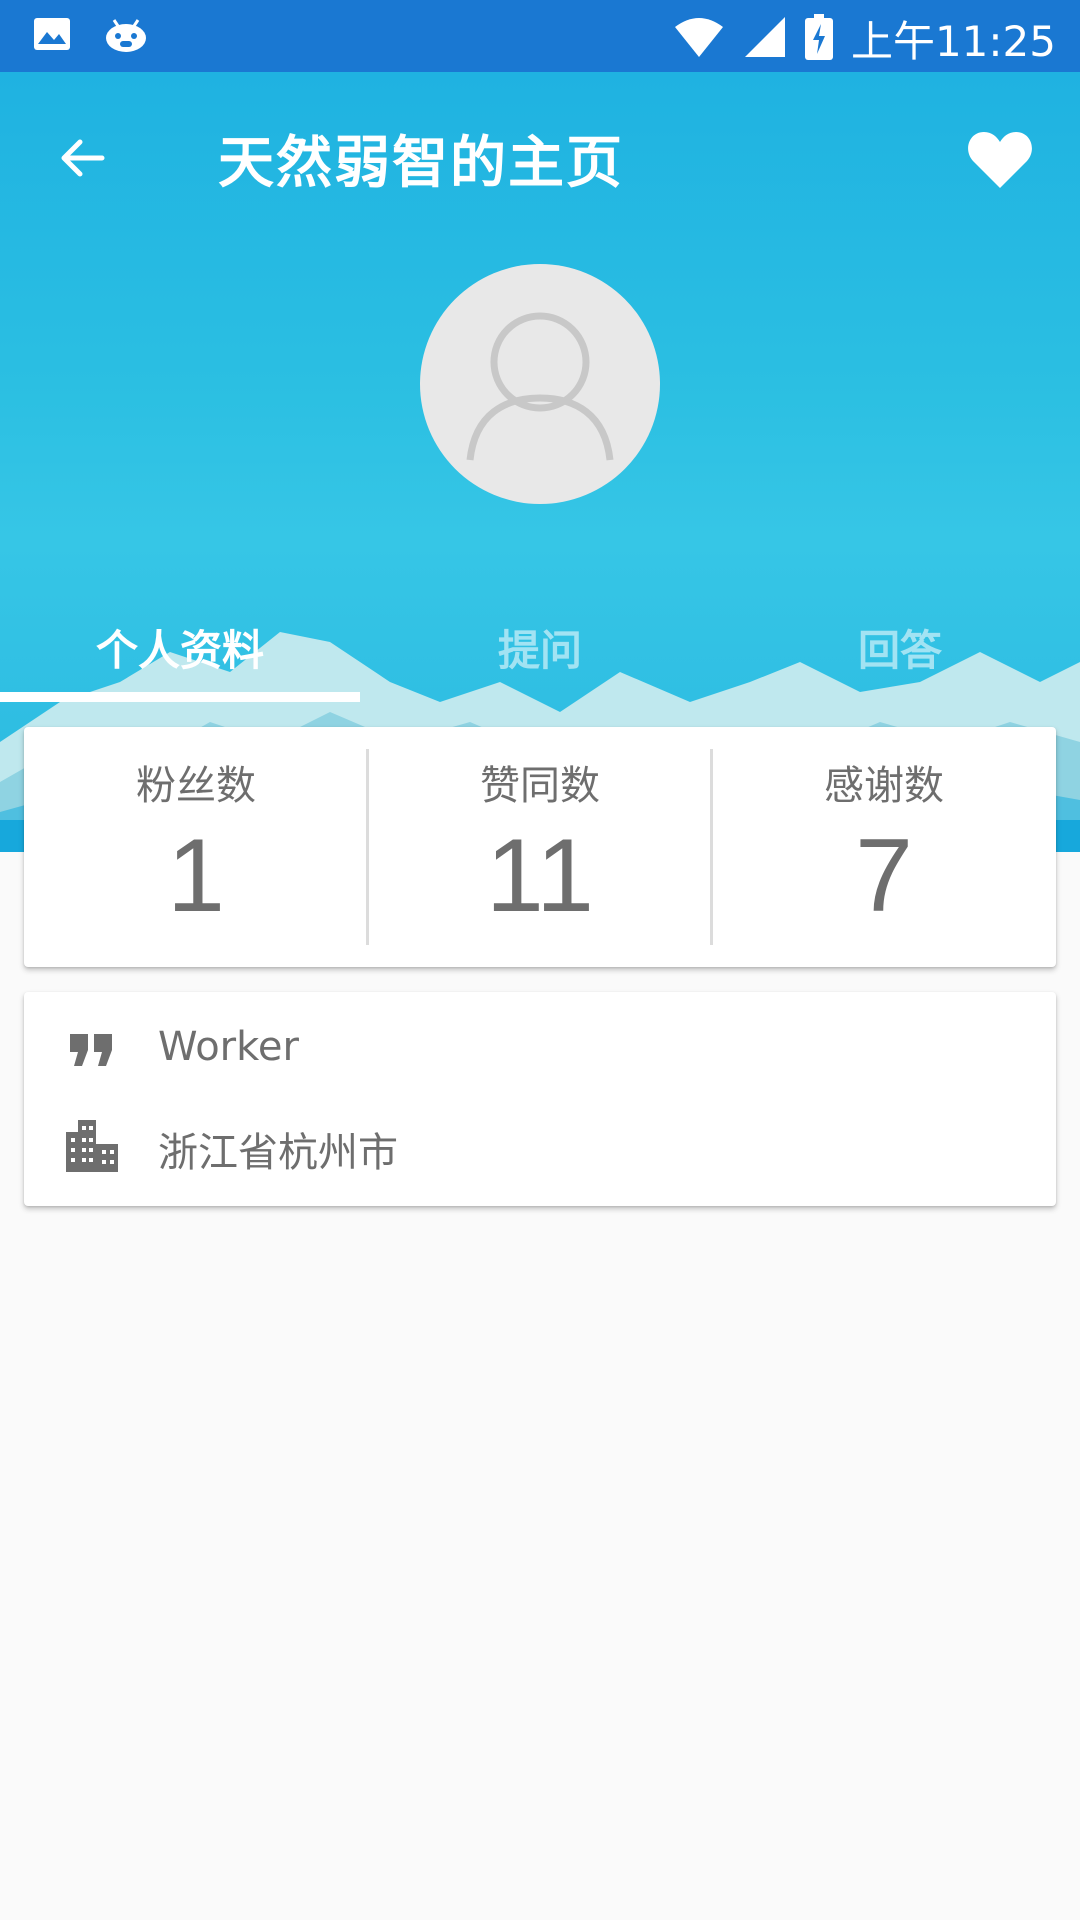 This screenshot has width=1080, height=1920. I want to click on battery-charging-icon, so click(818, 38).